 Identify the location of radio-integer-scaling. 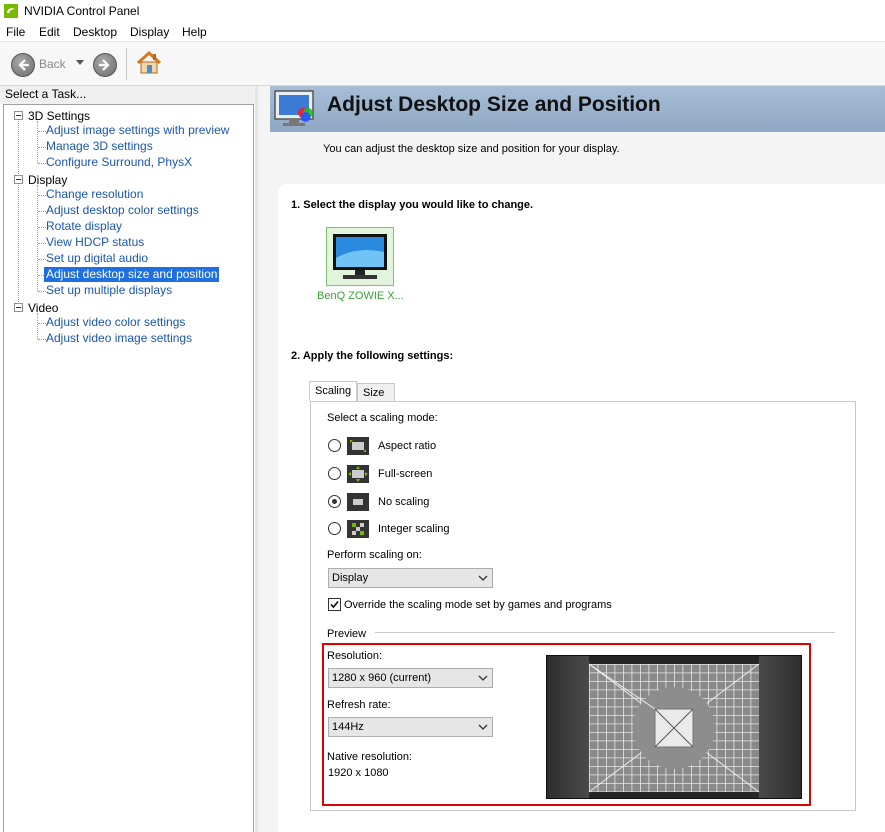
(334, 528).